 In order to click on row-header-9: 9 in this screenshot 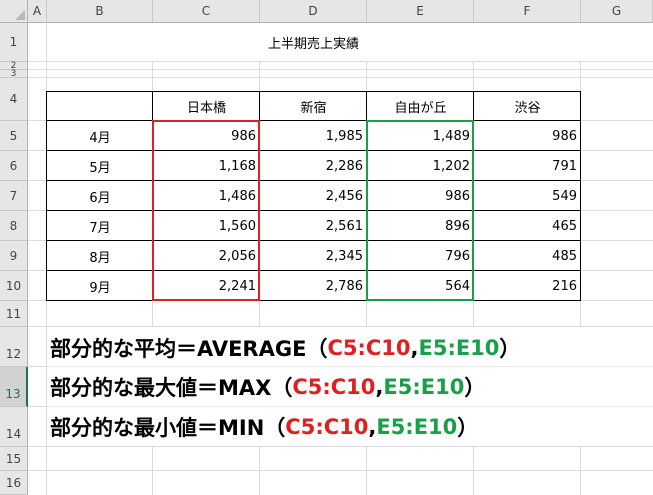, I will do `click(14, 256)`.